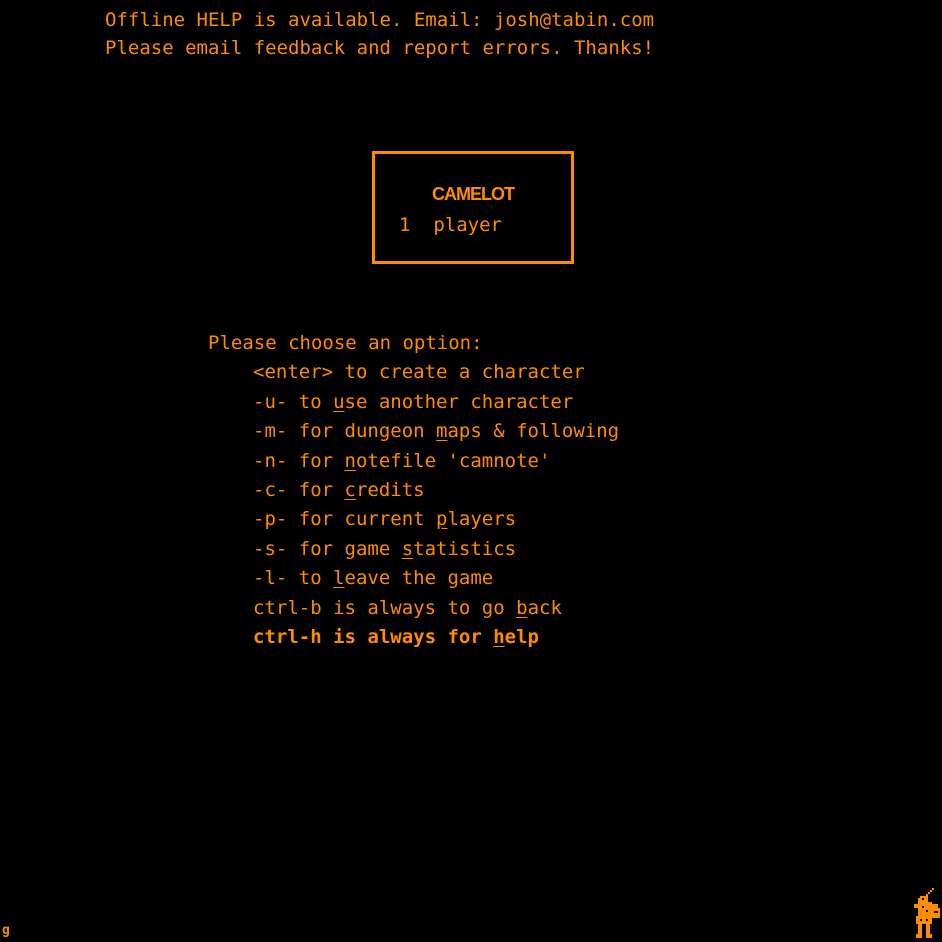  Describe the element at coordinates (350, 489) in the screenshot. I see `hotkey-letter: c` at that location.